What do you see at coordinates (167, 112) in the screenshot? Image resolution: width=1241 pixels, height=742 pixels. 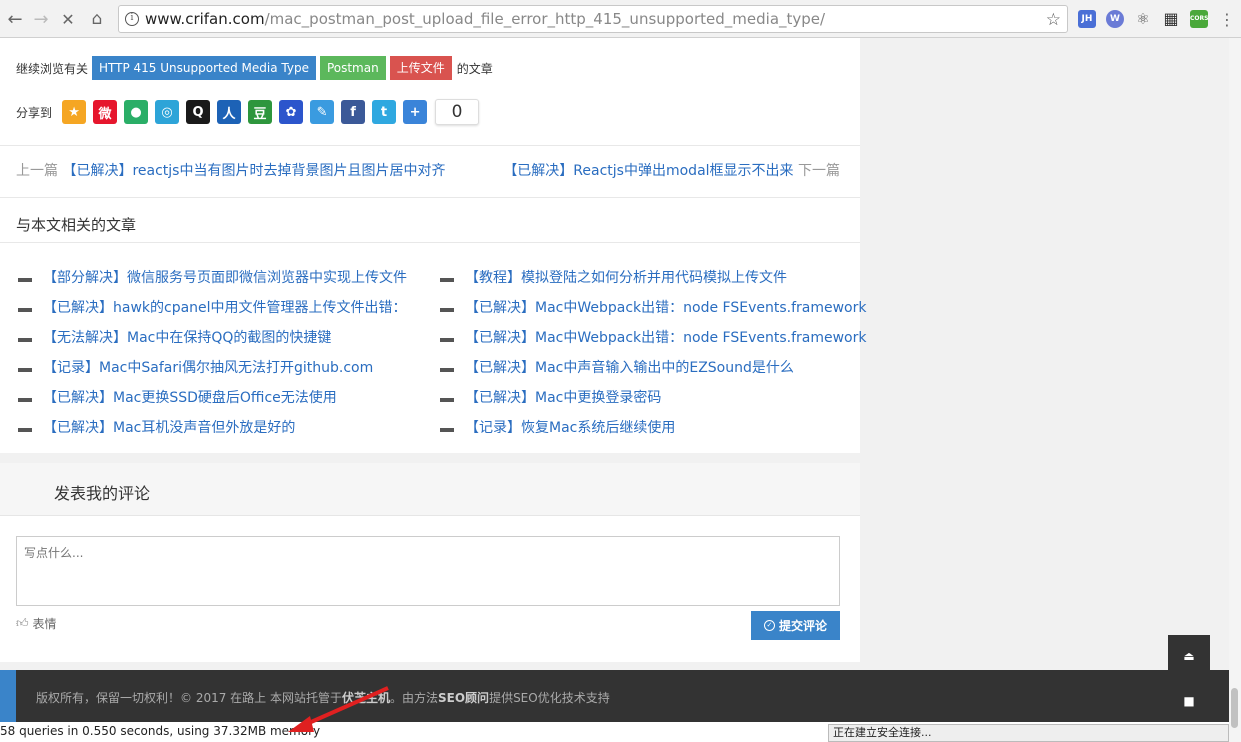 I see `tencent-weibo-icon: ◎` at bounding box center [167, 112].